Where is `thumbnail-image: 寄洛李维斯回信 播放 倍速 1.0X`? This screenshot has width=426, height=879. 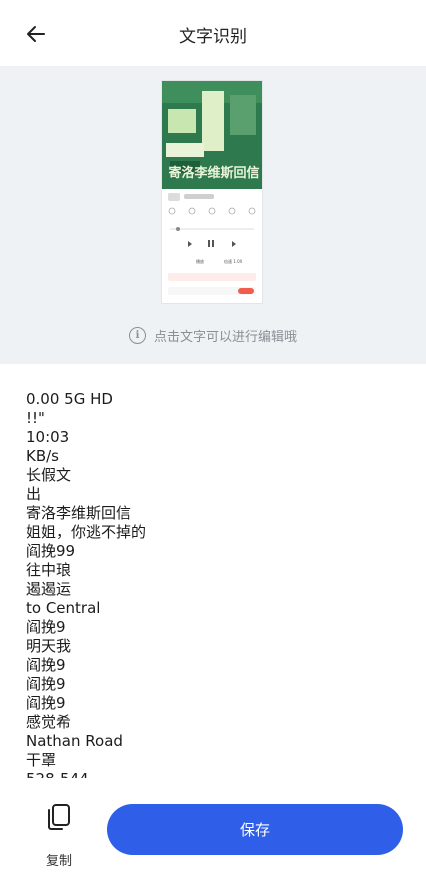 thumbnail-image: 寄洛李维斯回信 播放 倍速 1.0X is located at coordinates (212, 192).